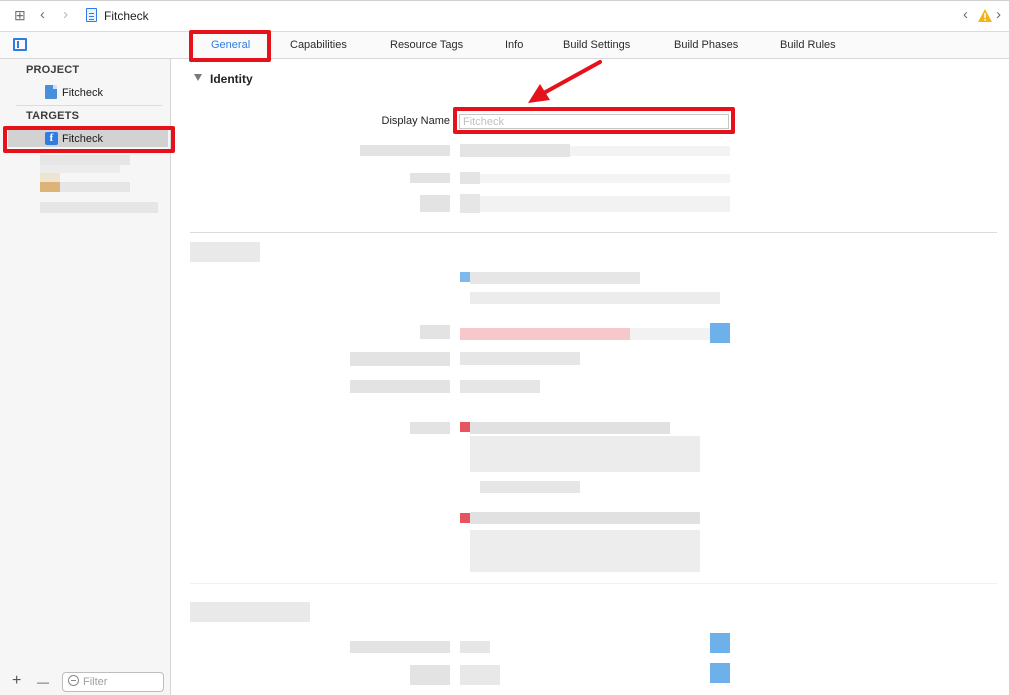  I want to click on breadcrumb-label: Fitcheck, so click(126, 16).